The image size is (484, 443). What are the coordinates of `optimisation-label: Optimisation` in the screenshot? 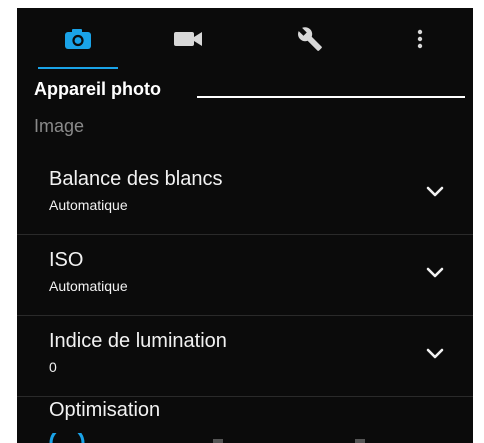 It's located at (105, 410).